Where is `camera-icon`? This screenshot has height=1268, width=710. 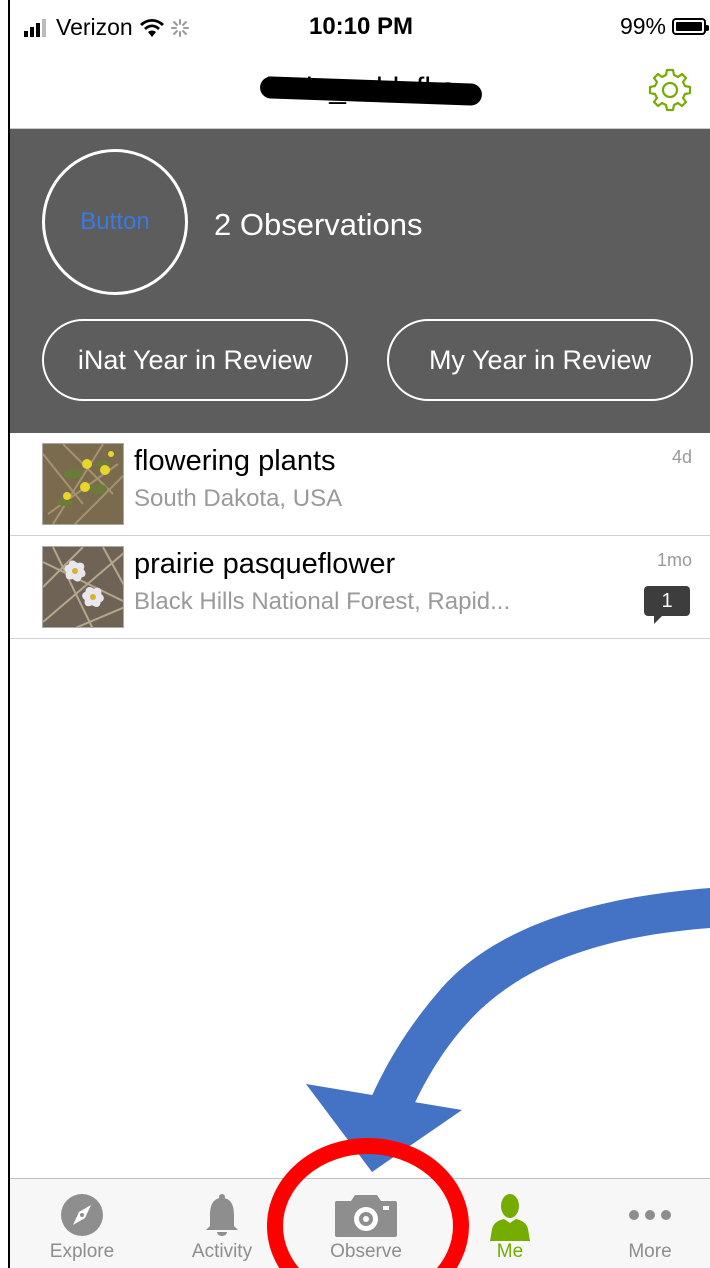
camera-icon is located at coordinates (366, 1216).